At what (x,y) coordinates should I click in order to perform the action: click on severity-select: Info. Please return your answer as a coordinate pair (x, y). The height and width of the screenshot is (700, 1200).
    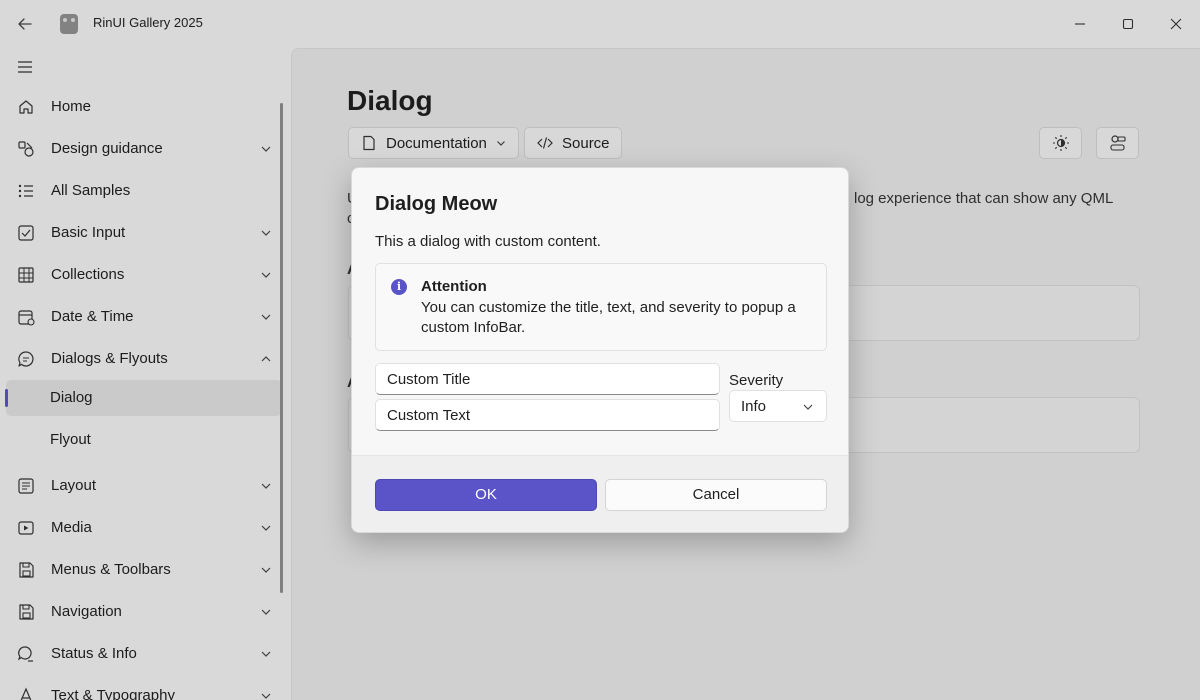
    Looking at the image, I should click on (778, 406).